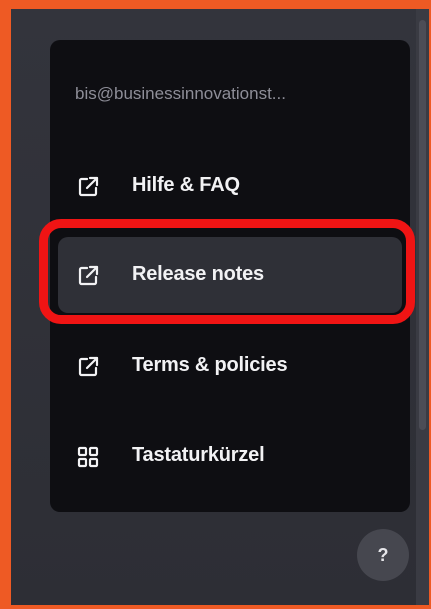  Describe the element at coordinates (186, 185) in the screenshot. I see `menu-item-label: Hilfe & FAQ` at that location.